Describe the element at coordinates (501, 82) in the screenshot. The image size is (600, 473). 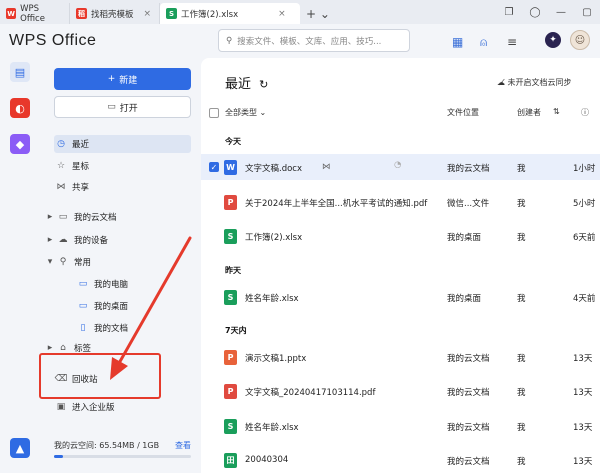
I see `cloud-off-icon: ☁̸` at that location.